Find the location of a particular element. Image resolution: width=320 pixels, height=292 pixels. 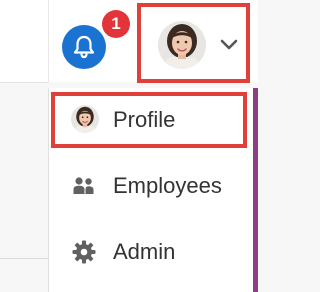

menu-item-admin: Admin is located at coordinates (151, 252).